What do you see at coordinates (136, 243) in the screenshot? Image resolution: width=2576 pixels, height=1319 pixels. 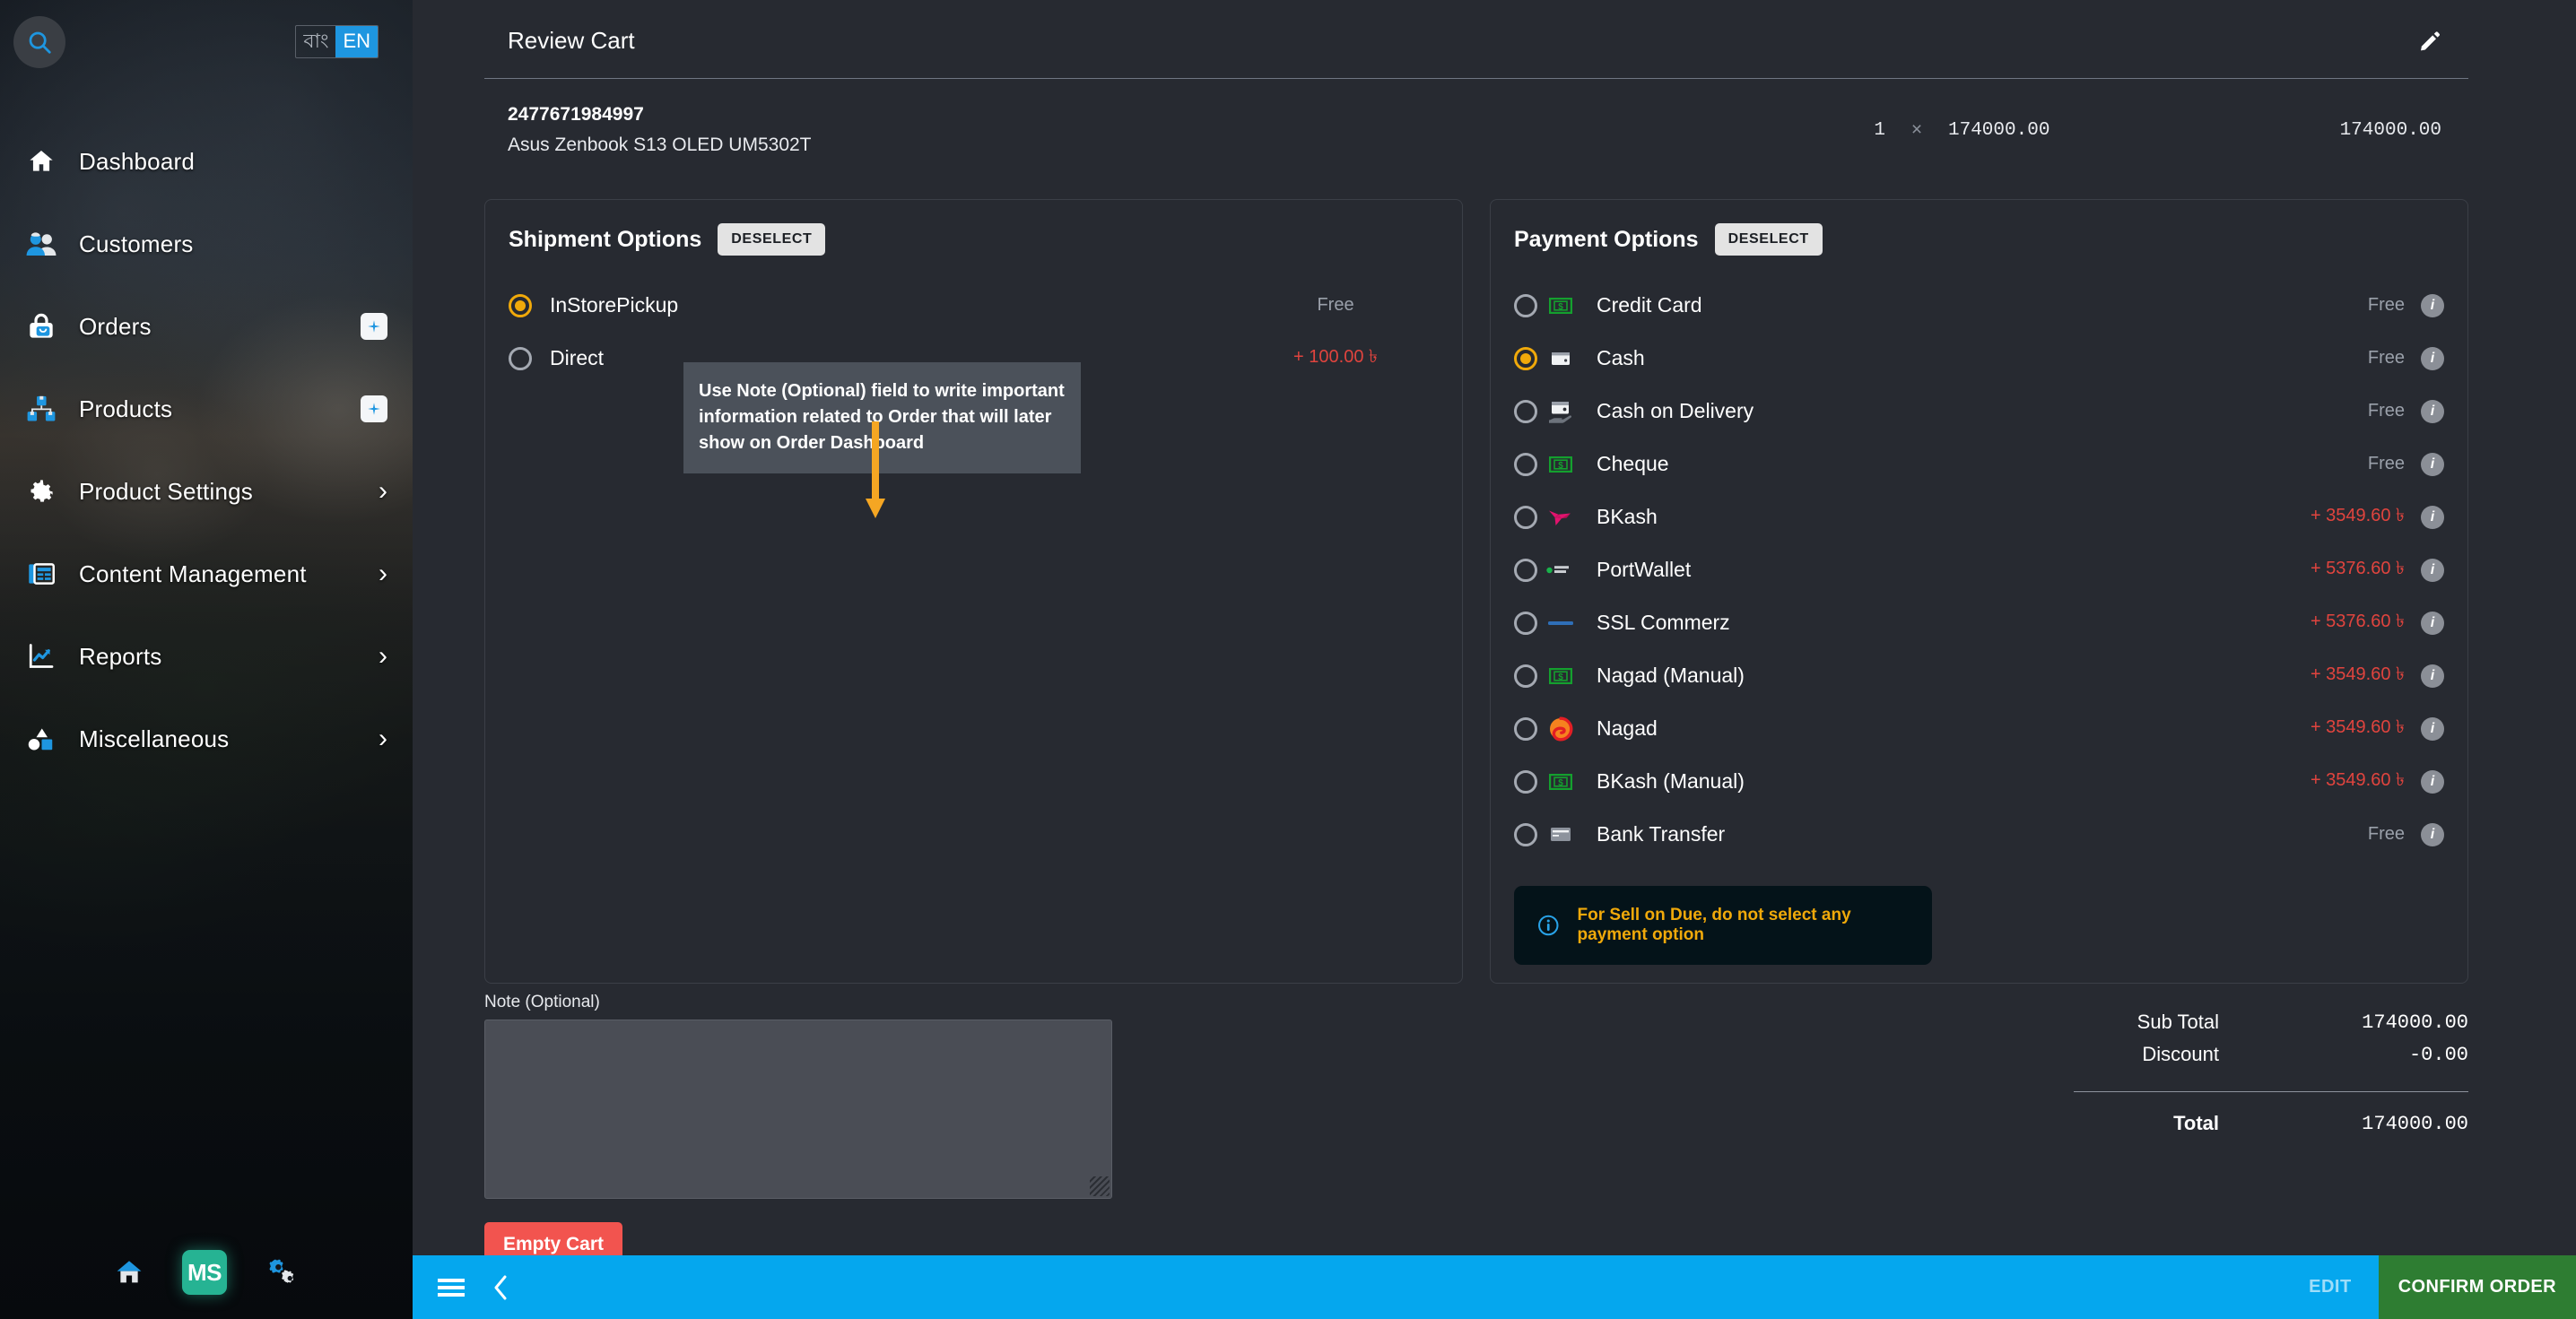 I see `sidebar-item-label: Customers` at bounding box center [136, 243].